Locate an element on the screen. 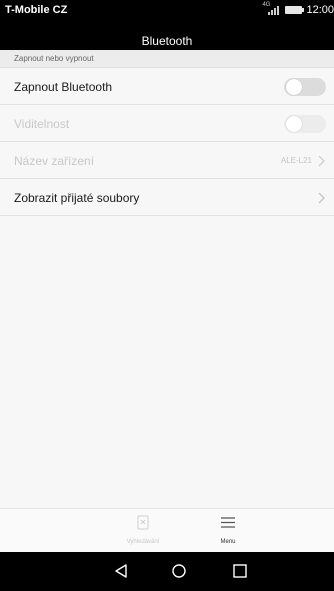 This screenshot has height=591, width=334. back-icon is located at coordinates (121, 571).